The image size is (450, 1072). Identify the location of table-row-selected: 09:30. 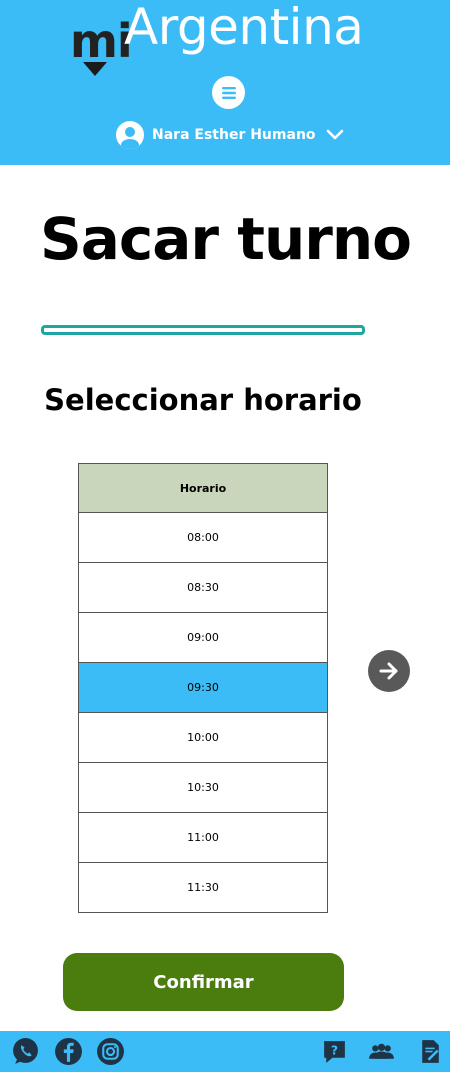
(203, 688).